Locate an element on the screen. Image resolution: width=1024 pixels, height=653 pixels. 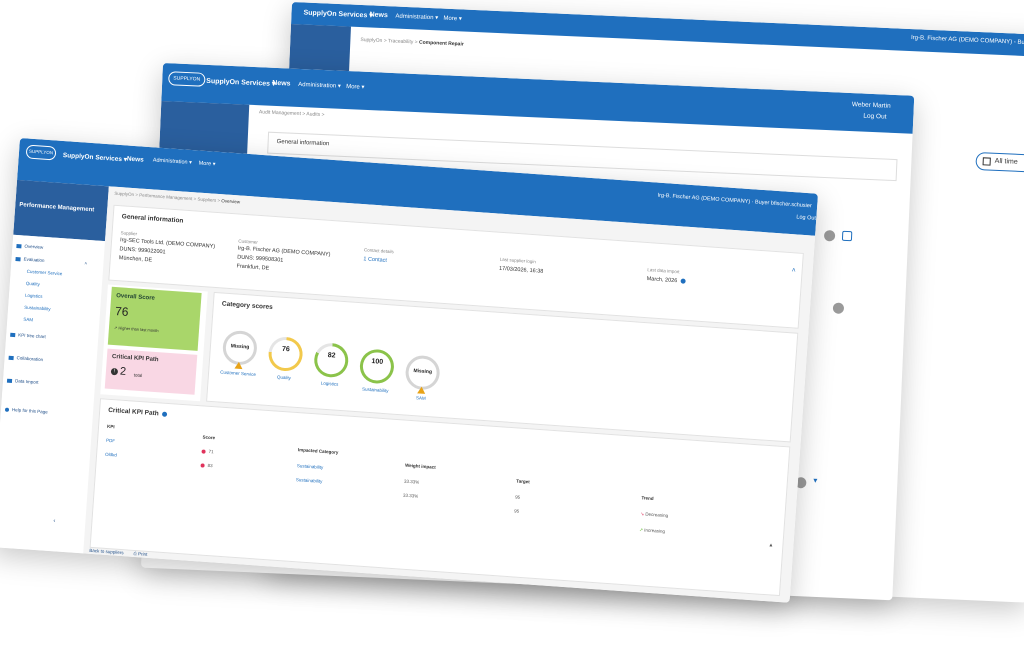
alert-icon: ! is located at coordinates (114, 371).